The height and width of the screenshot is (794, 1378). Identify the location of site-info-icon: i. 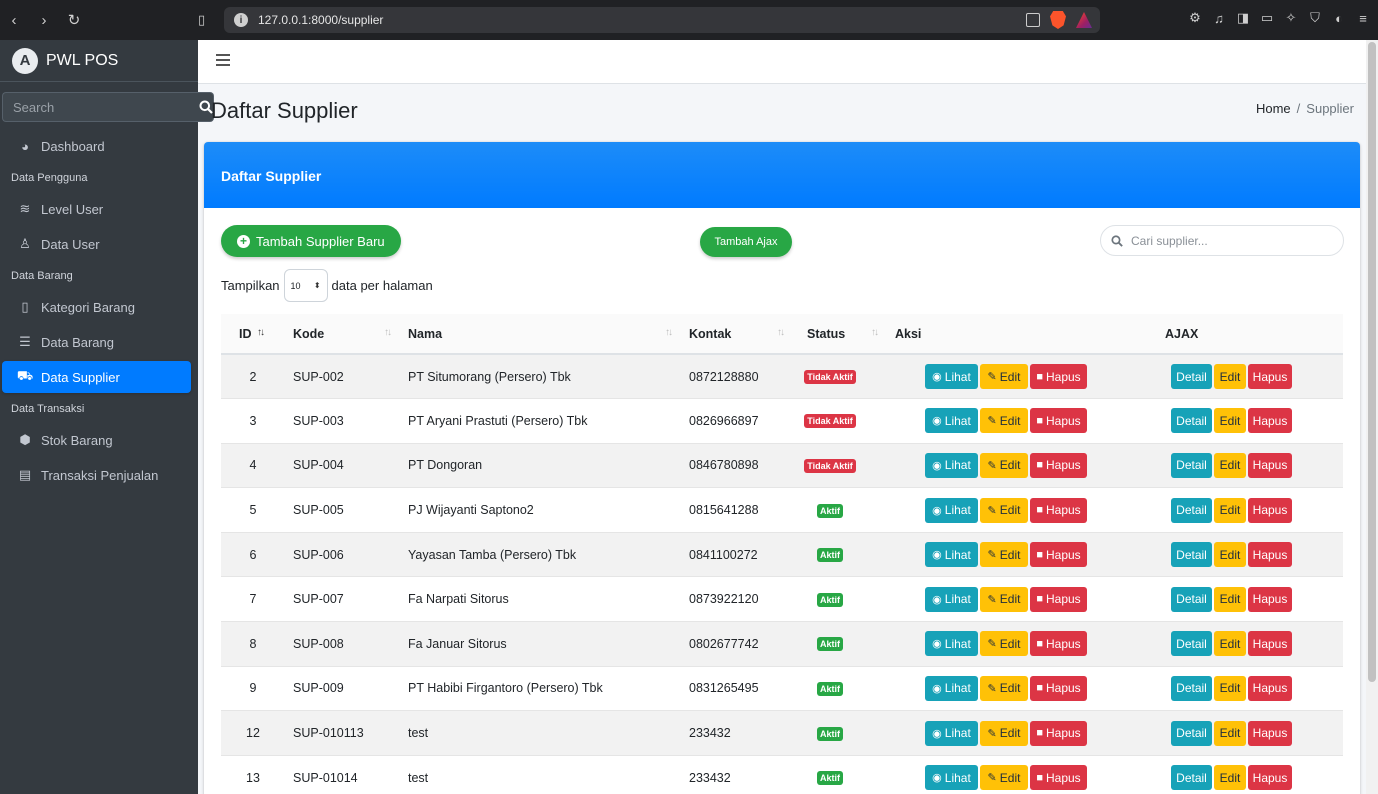
(241, 20).